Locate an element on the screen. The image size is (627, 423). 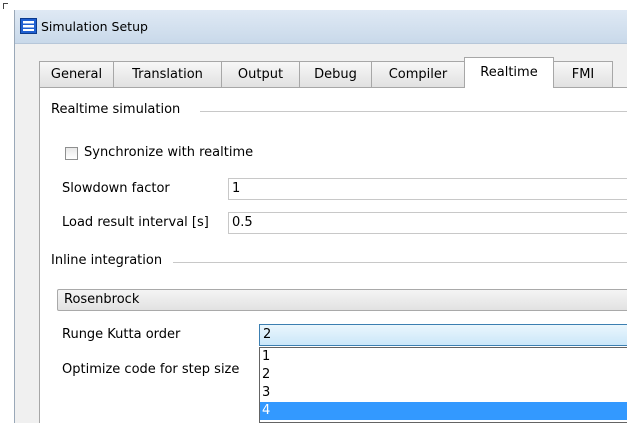
load-result-interval-input: 0.5 is located at coordinates (427, 223).